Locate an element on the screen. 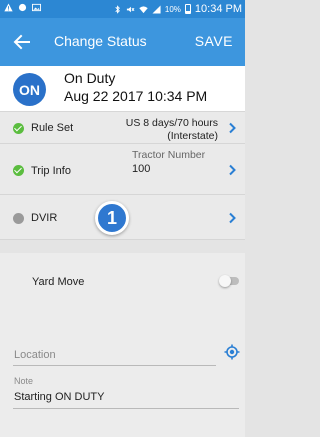 Image resolution: width=320 pixels, height=437 pixels. rule-set-value: US 8 days/70 hours (Interstate) is located at coordinates (172, 130).